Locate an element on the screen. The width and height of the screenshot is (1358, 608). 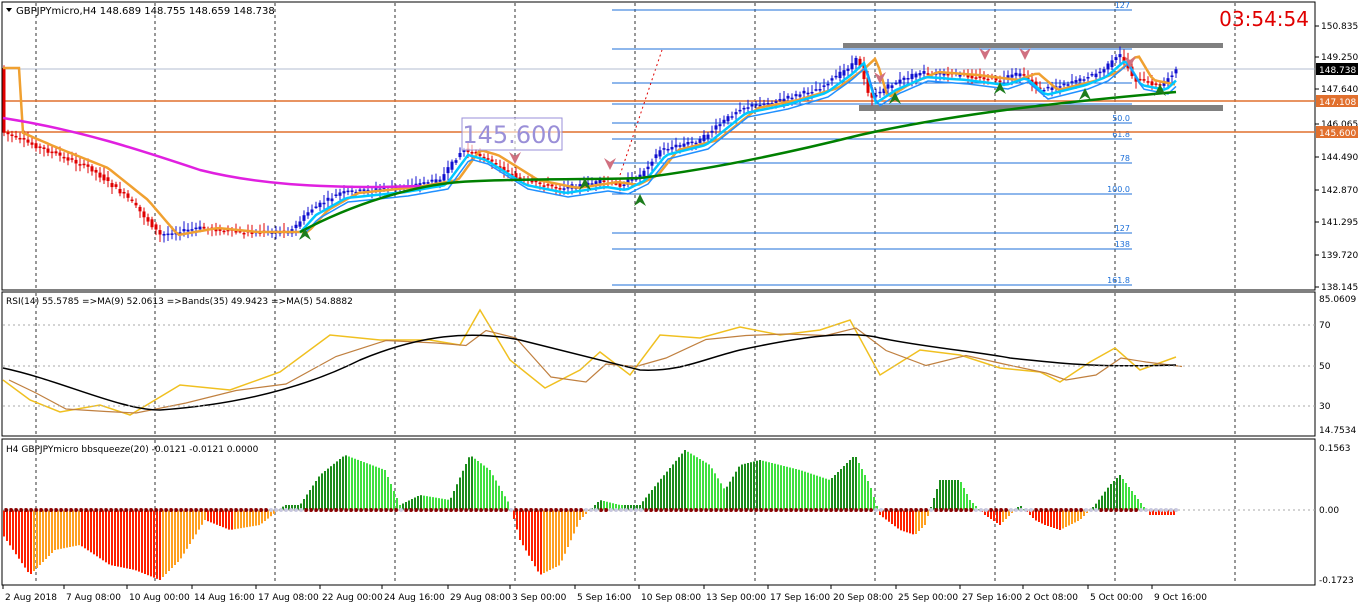
fib-label: 78 is located at coordinates (1125, 158).